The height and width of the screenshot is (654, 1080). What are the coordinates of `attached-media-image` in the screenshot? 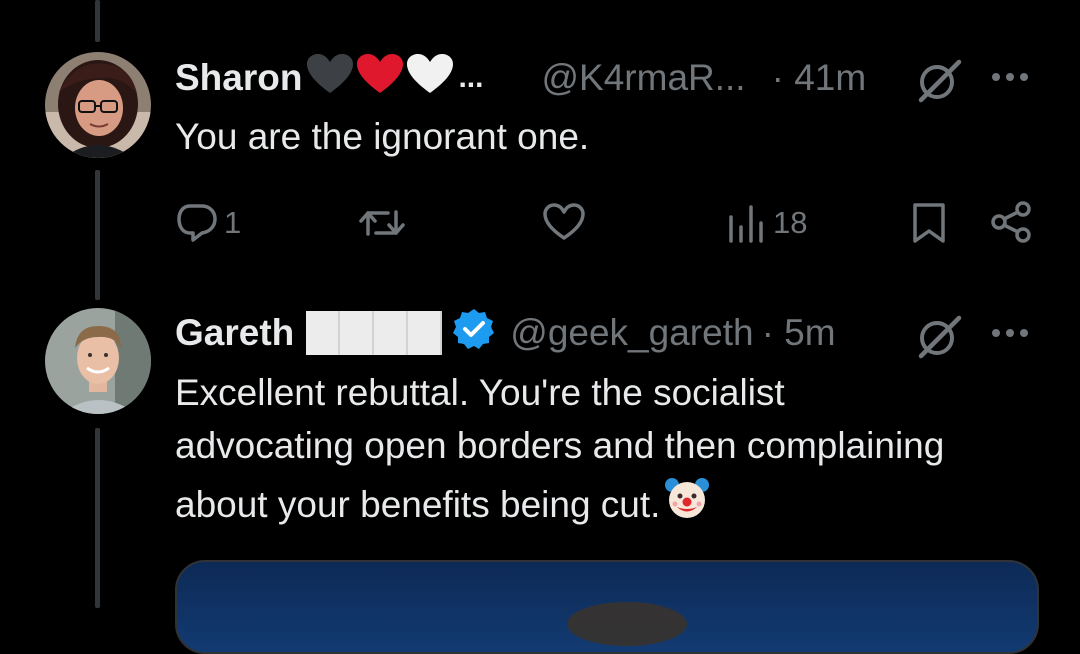 It's located at (607, 607).